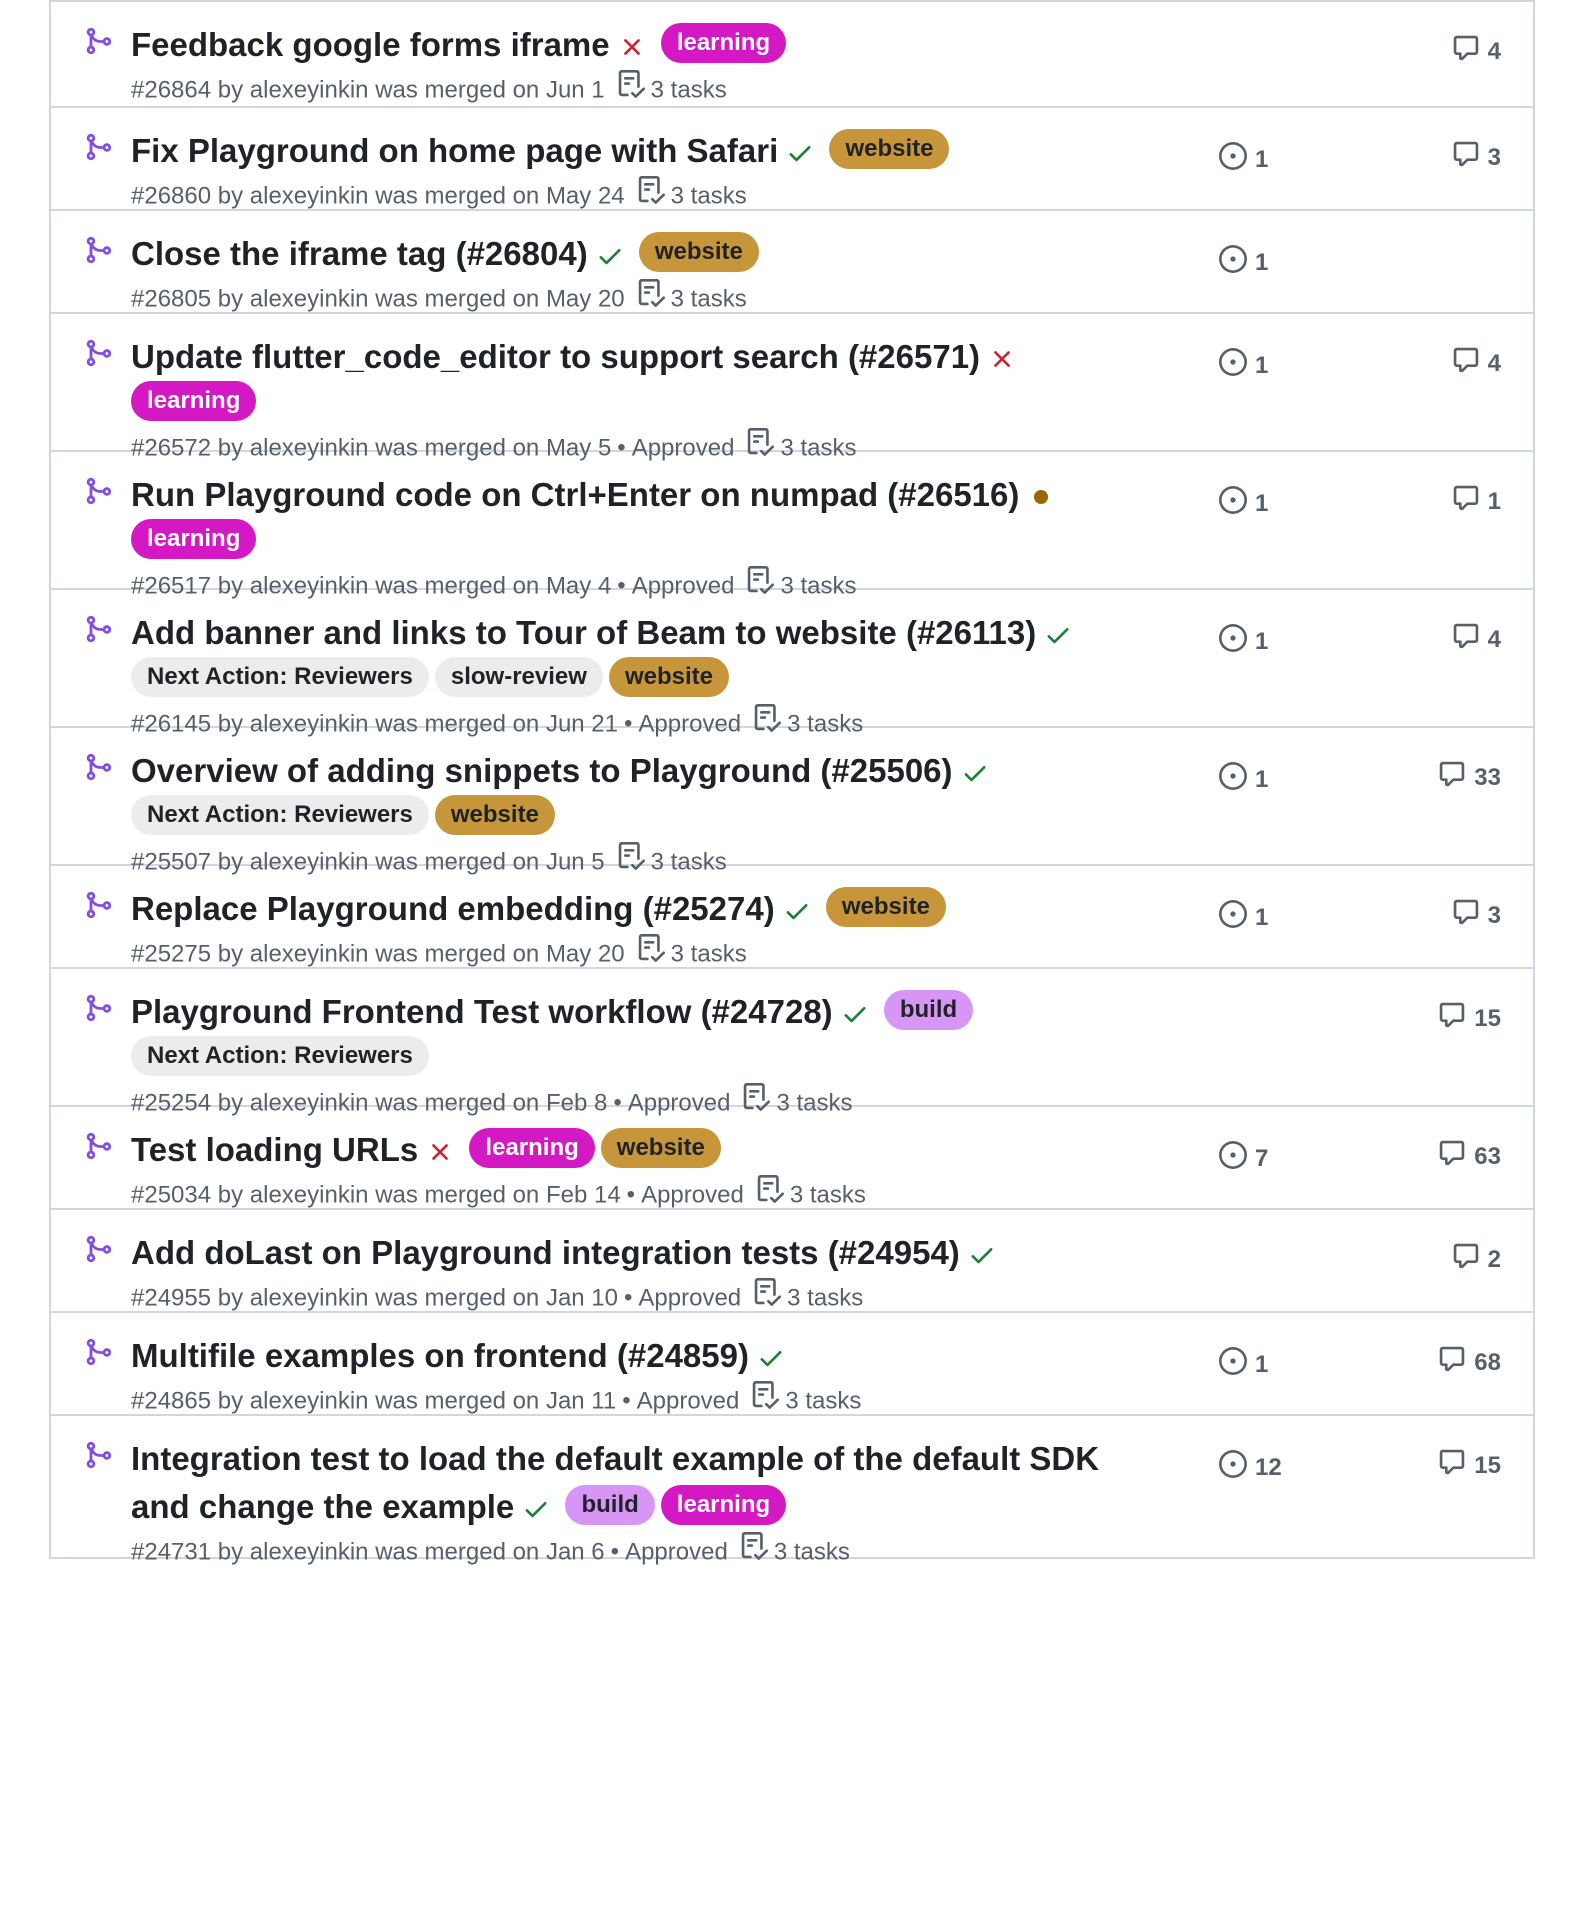 The height and width of the screenshot is (1926, 1584). I want to click on comments-link: 1, so click(1476, 501).